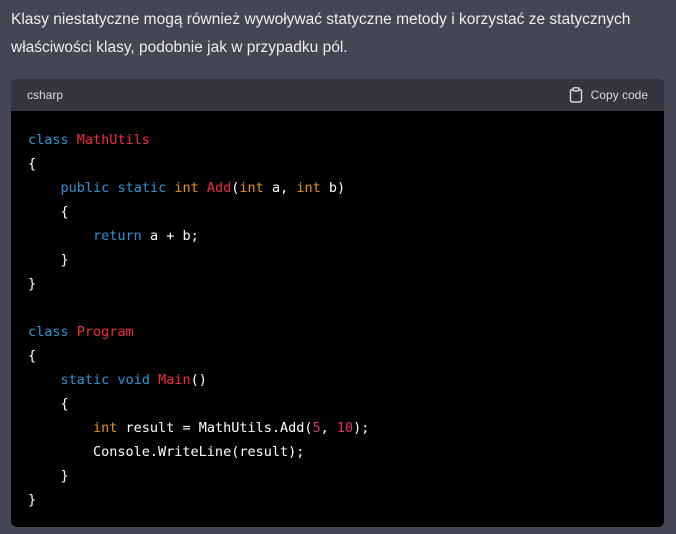  What do you see at coordinates (619, 95) in the screenshot?
I see `copy-code-label: Copy code` at bounding box center [619, 95].